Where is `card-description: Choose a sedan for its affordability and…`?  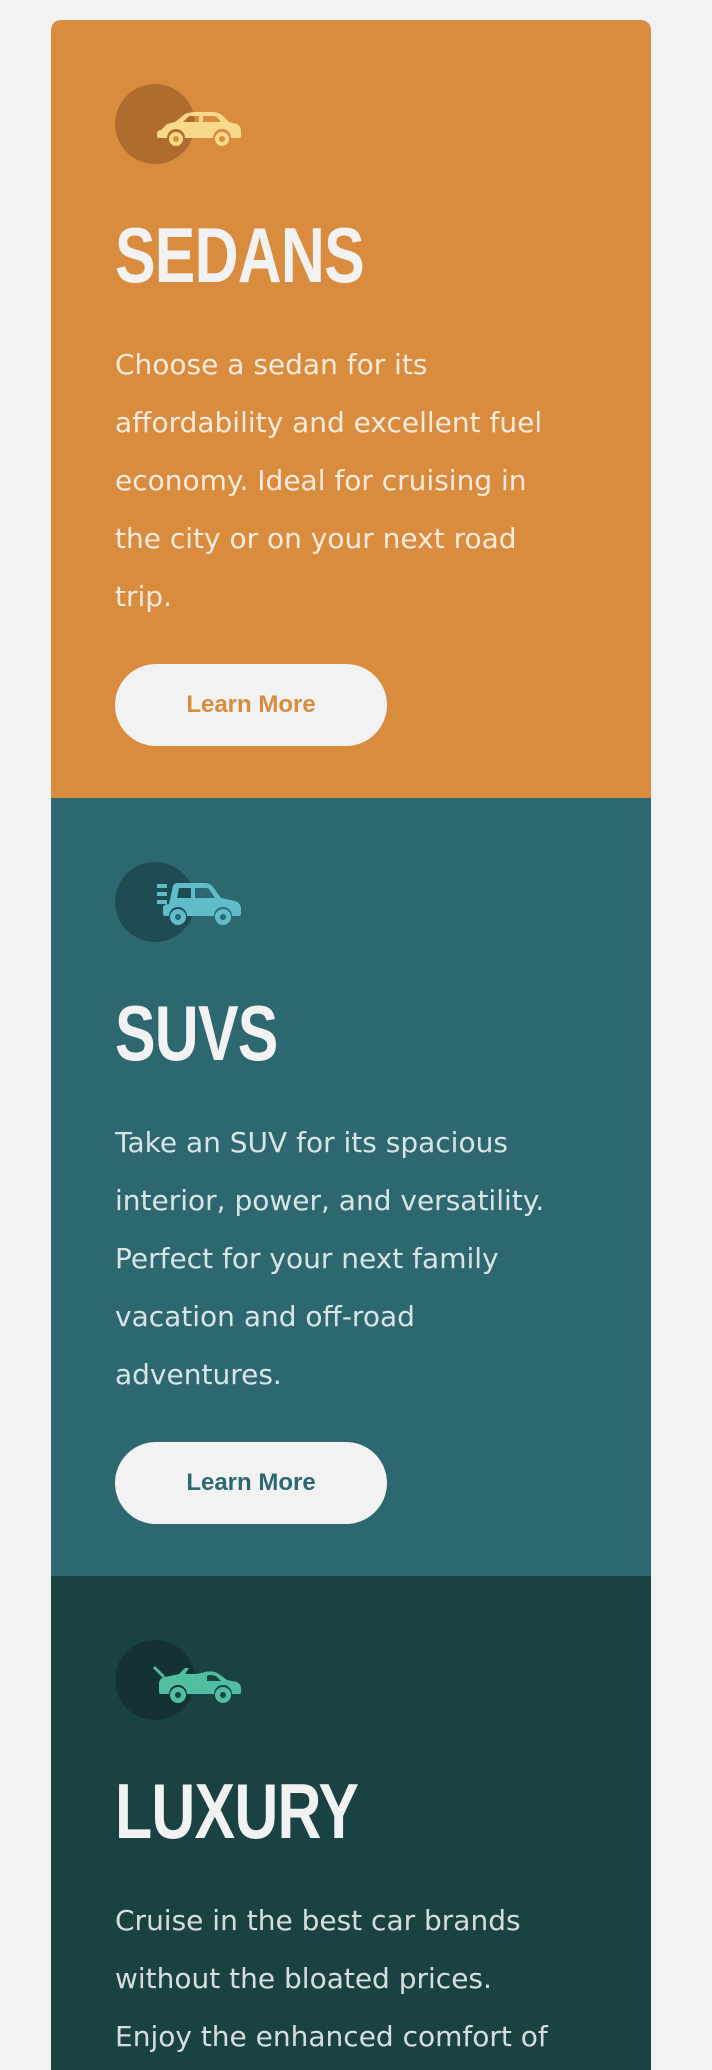 card-description: Choose a sedan for its affordability and… is located at coordinates (329, 480).